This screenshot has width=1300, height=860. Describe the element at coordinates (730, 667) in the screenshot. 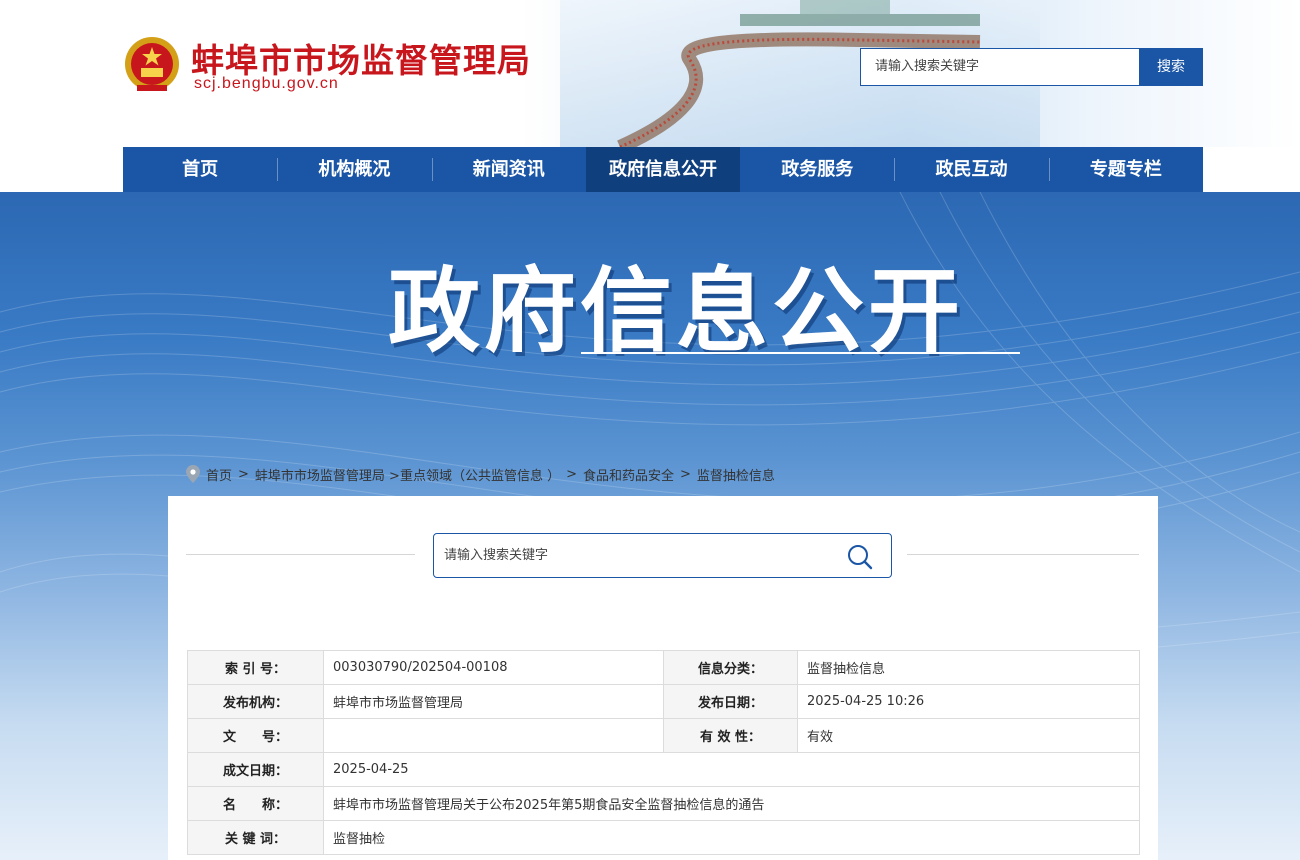

I see `category-label: 信息分类：` at that location.